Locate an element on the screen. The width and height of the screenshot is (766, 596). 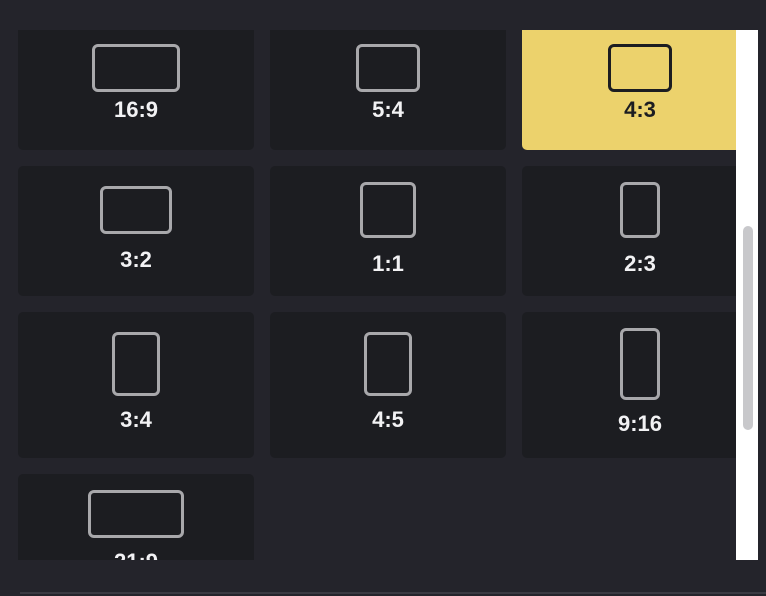
ratio-9-16-preview-icon is located at coordinates (640, 364).